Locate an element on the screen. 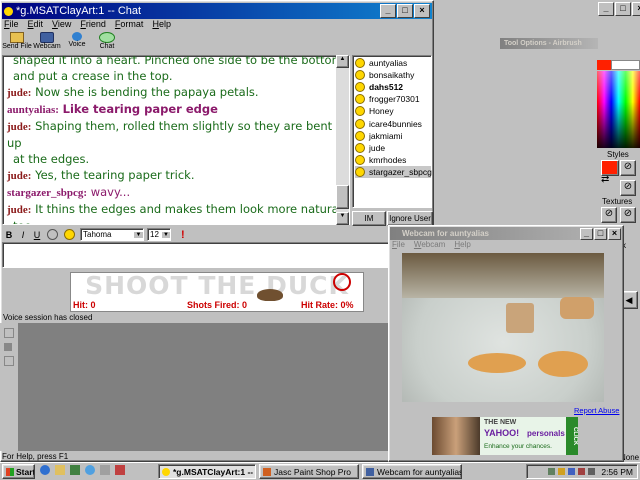 The image size is (640, 480). clay-petal is located at coordinates (497, 363).